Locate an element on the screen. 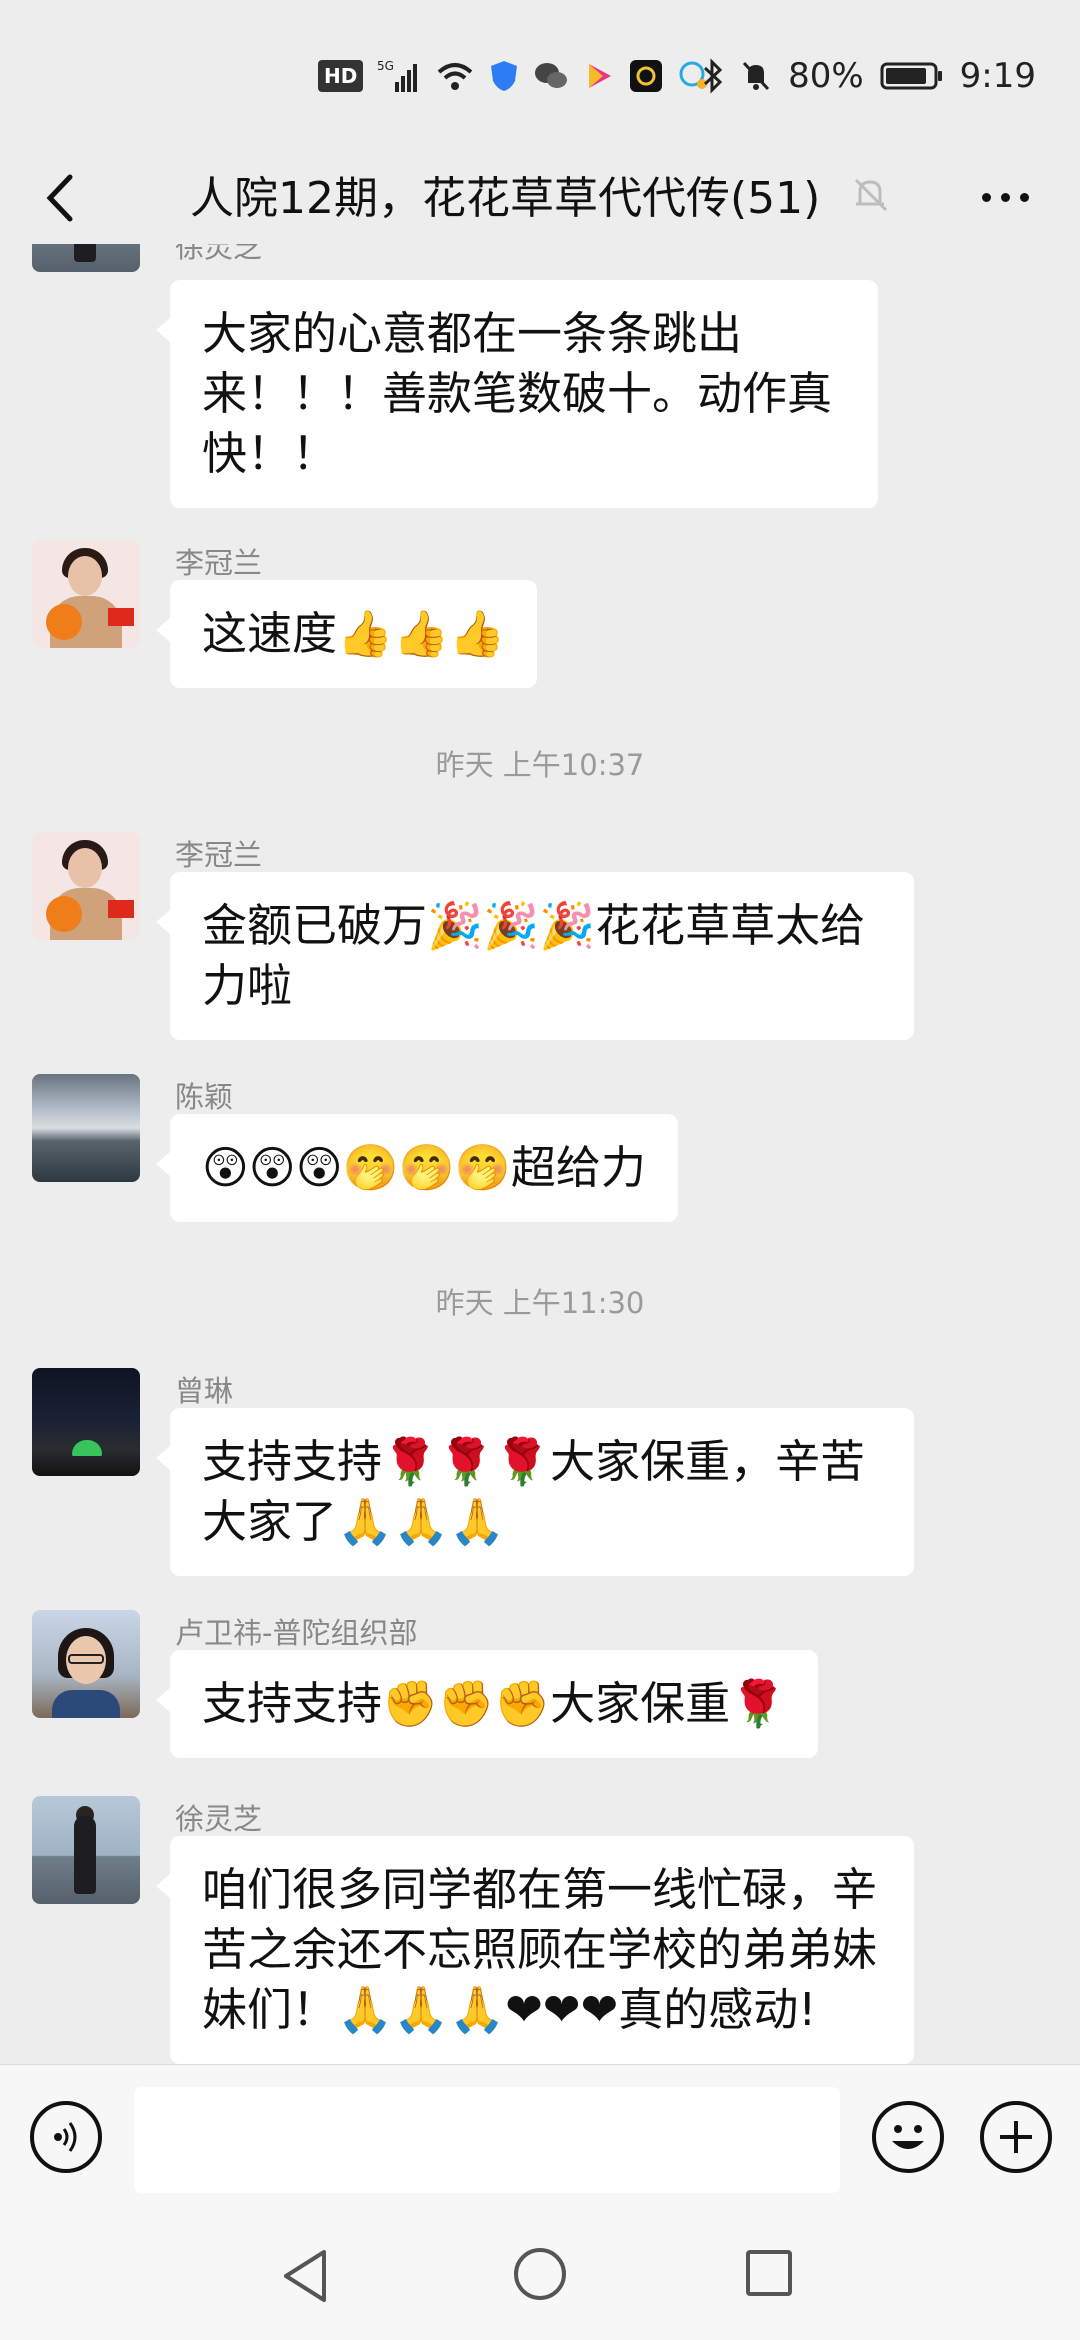  more-functions-button is located at coordinates (1016, 2137).